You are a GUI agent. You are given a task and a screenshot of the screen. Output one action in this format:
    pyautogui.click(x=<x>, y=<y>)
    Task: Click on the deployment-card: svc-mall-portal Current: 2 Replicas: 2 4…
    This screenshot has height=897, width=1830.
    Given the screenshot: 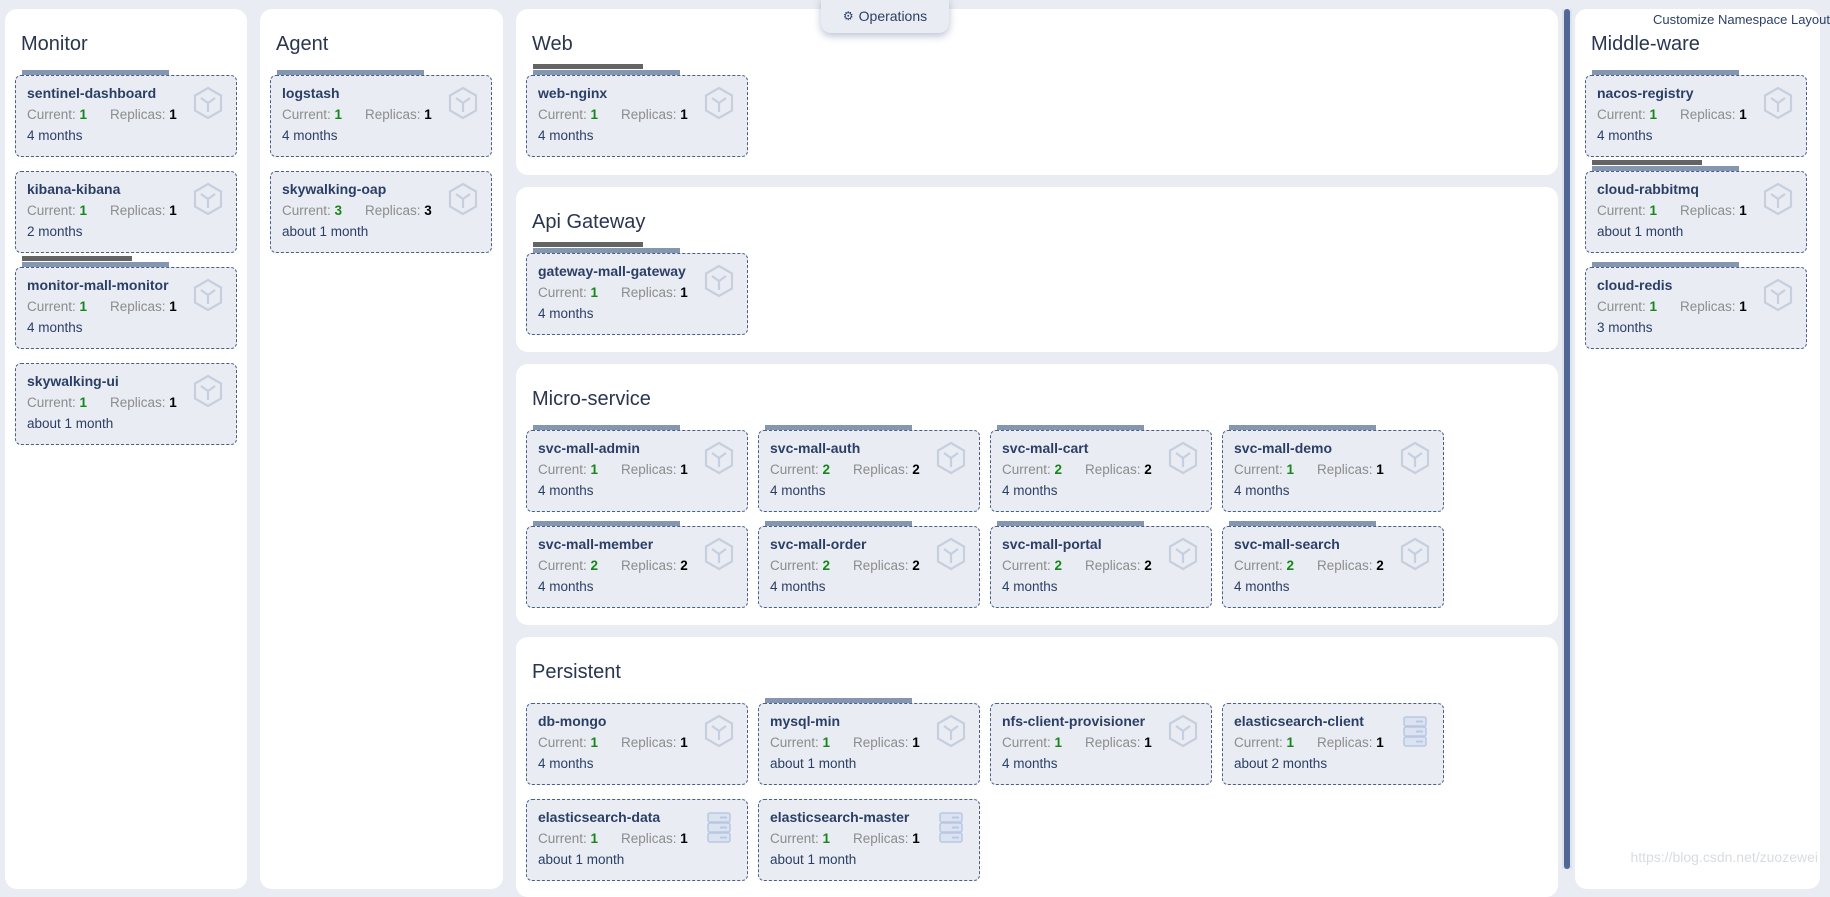 What is the action you would take?
    pyautogui.click(x=1101, y=567)
    